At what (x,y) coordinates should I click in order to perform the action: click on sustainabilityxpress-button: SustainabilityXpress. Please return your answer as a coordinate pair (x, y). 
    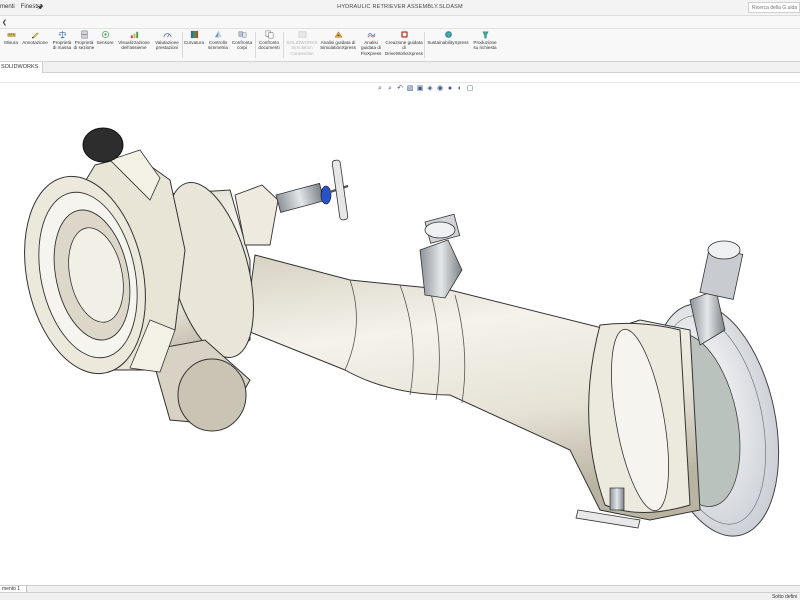
    Looking at the image, I should click on (448, 37).